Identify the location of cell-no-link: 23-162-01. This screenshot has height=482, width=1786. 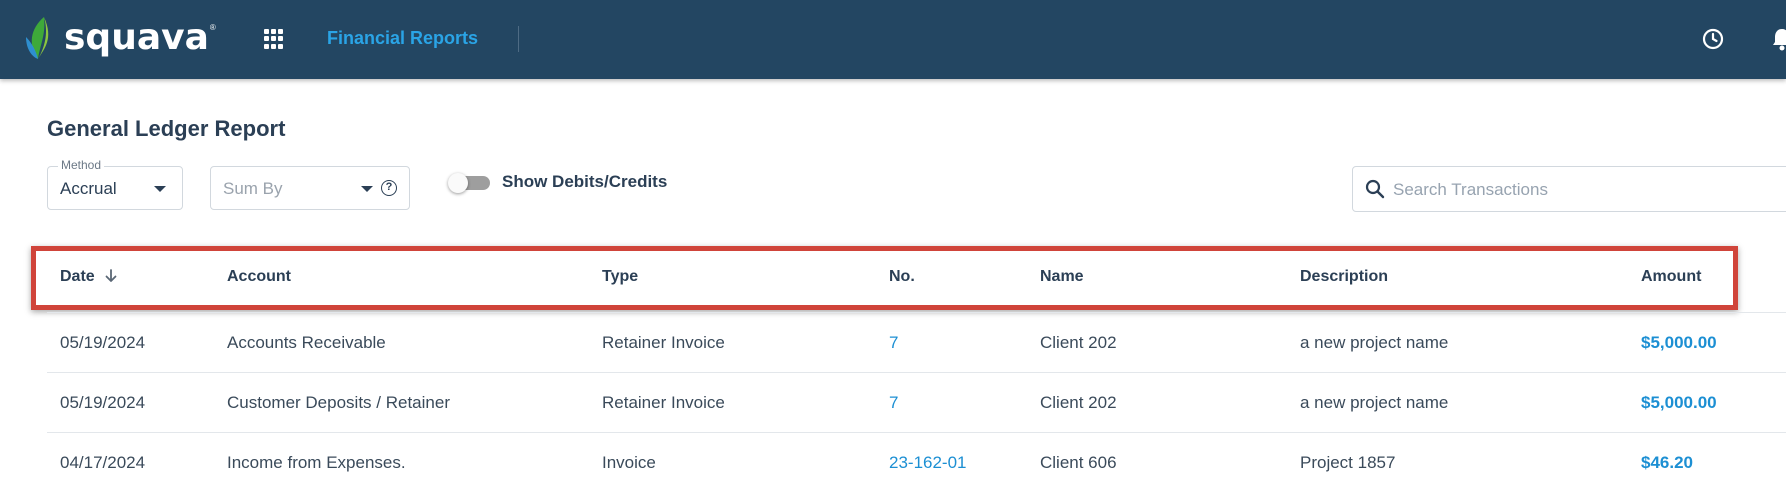
(928, 463).